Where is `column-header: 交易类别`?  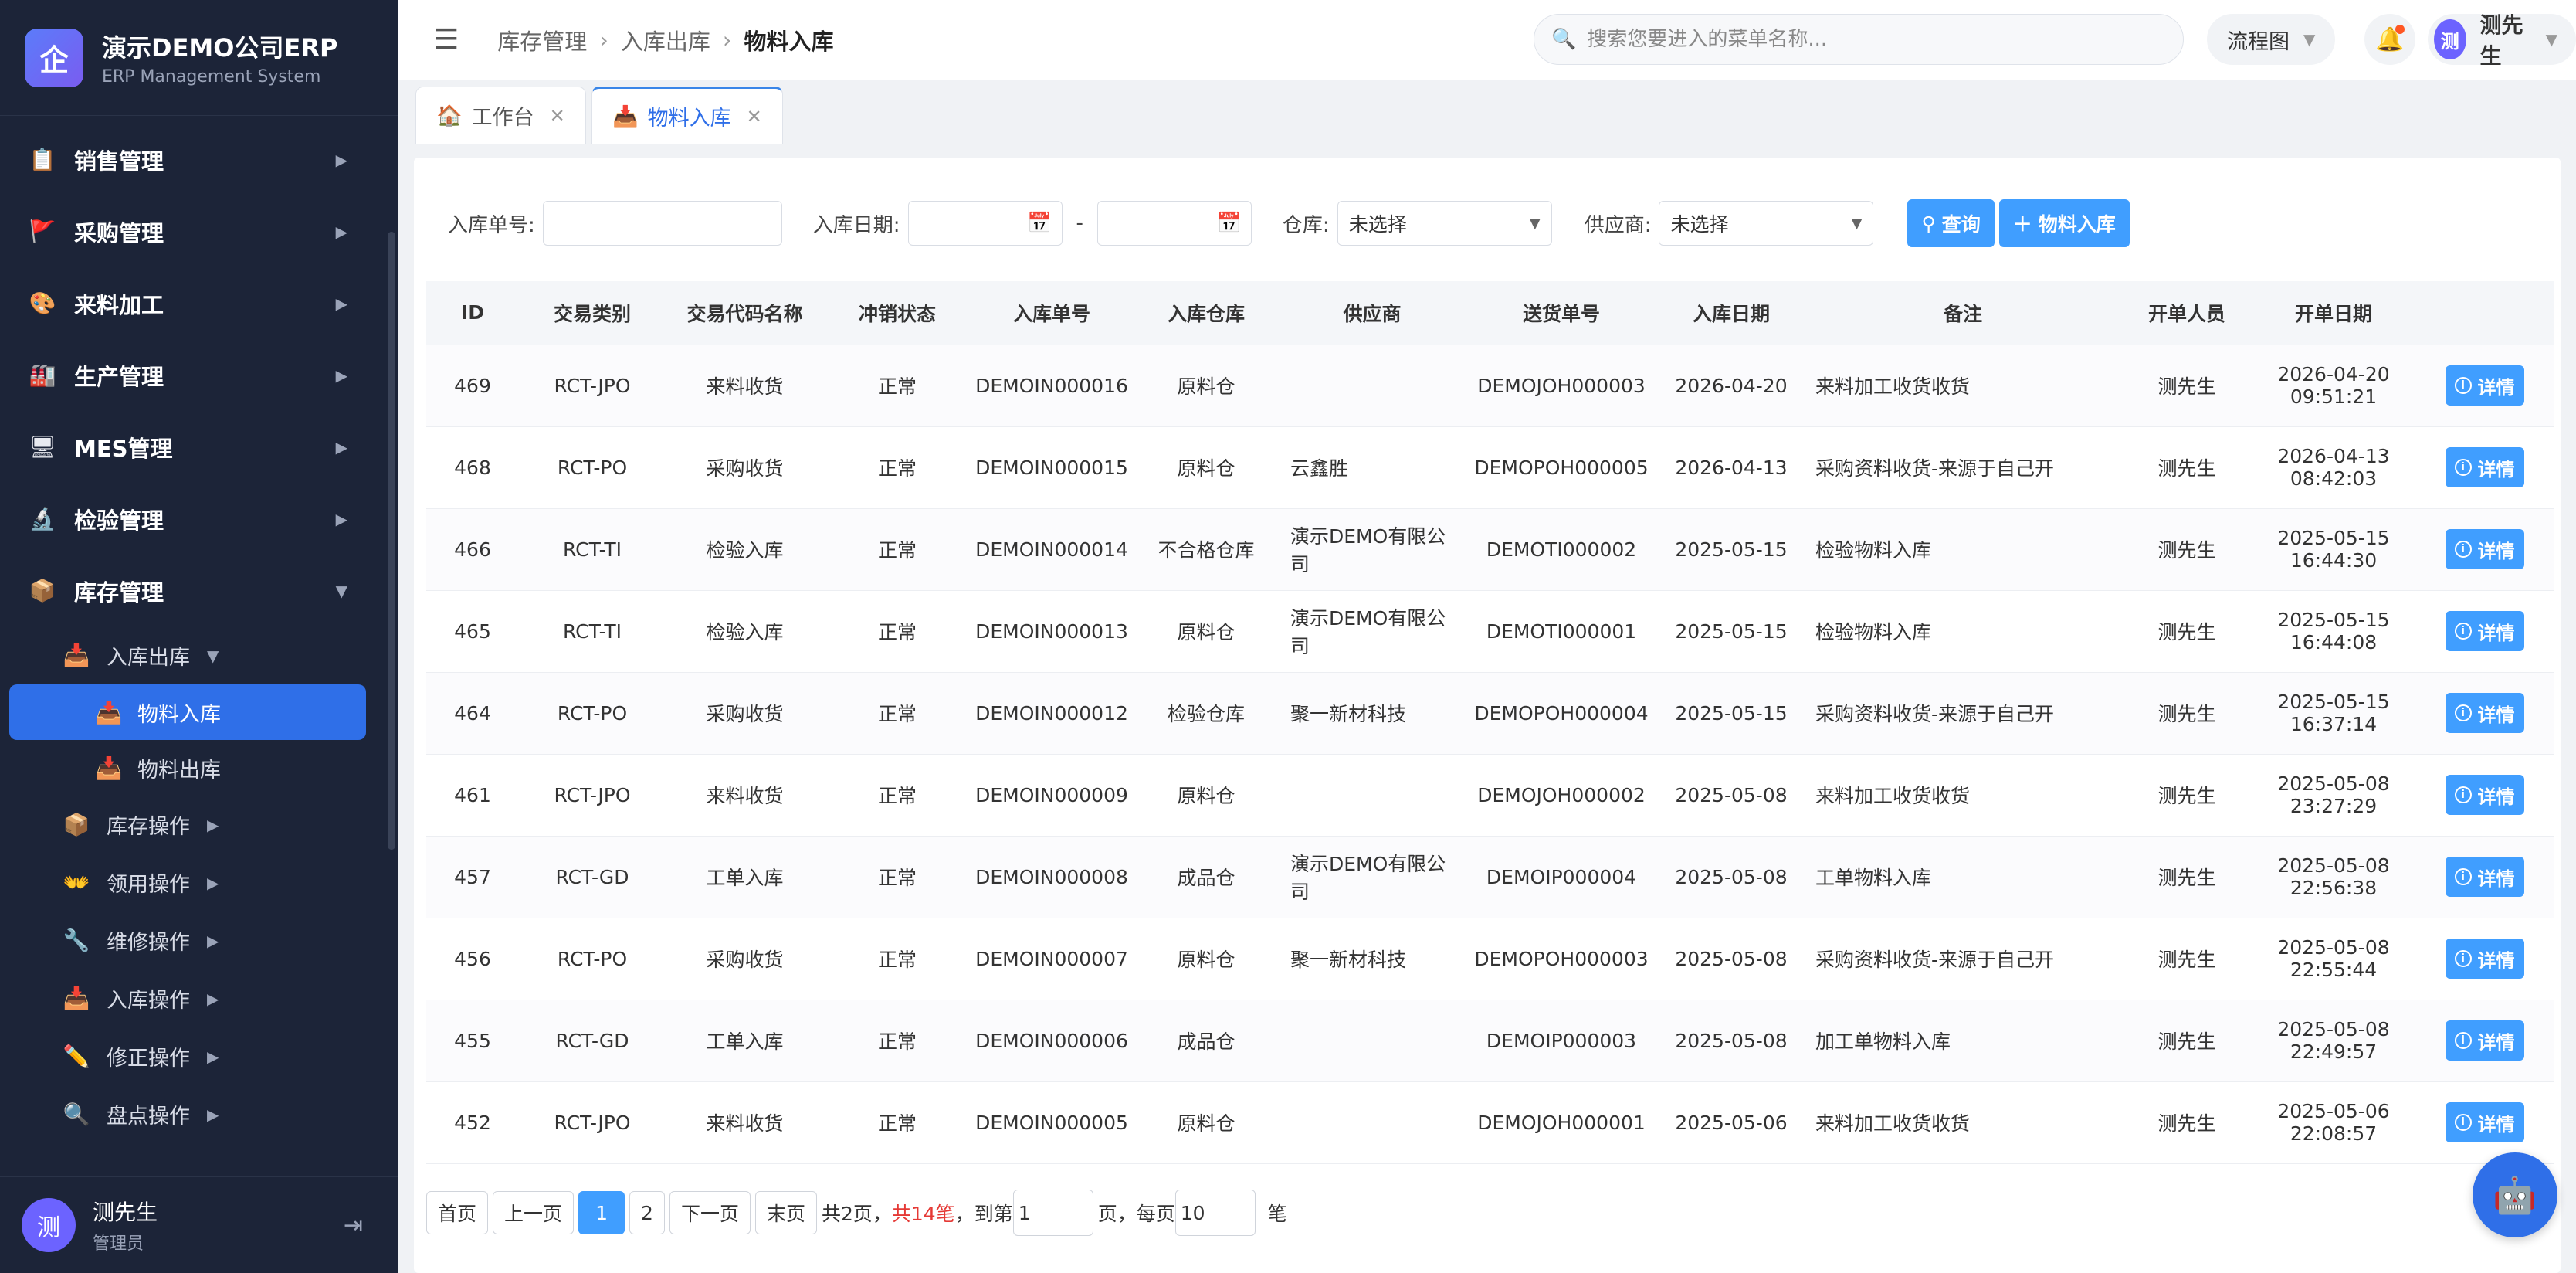 column-header: 交易类别 is located at coordinates (592, 313).